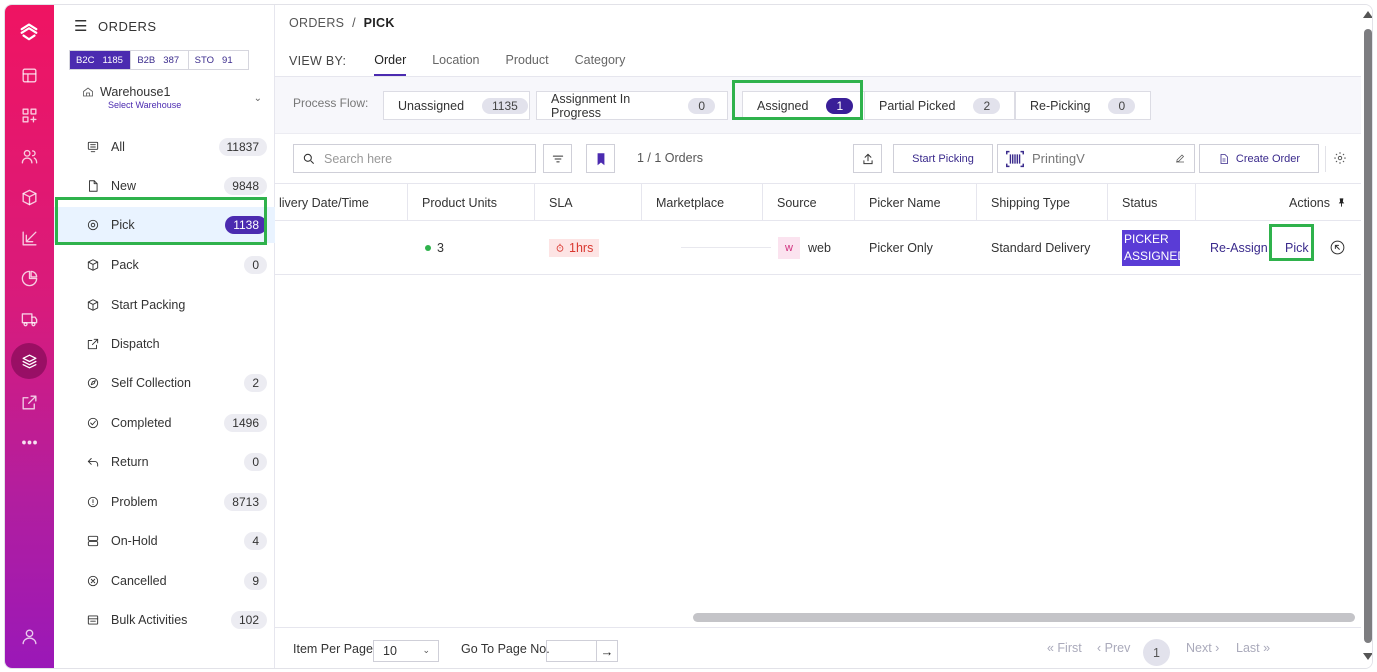  What do you see at coordinates (803, 105) in the screenshot?
I see `flow-assigned: Assigned 1` at bounding box center [803, 105].